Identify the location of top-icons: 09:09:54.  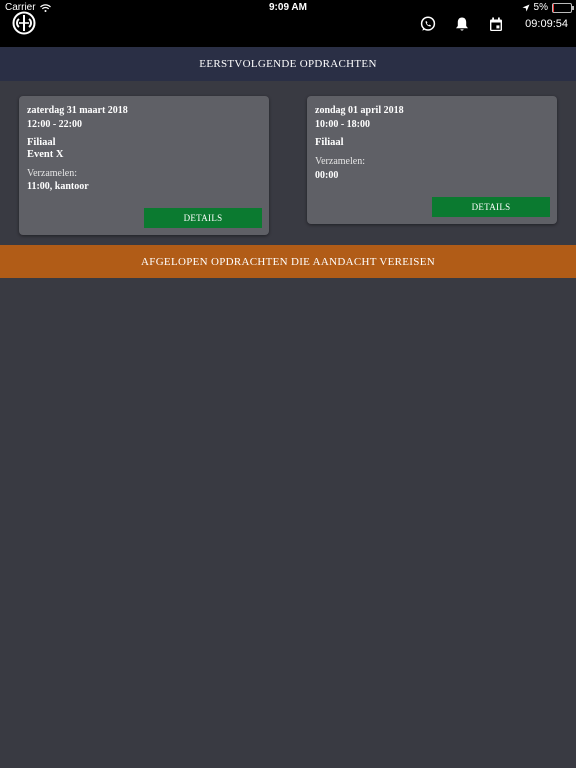
(489, 24).